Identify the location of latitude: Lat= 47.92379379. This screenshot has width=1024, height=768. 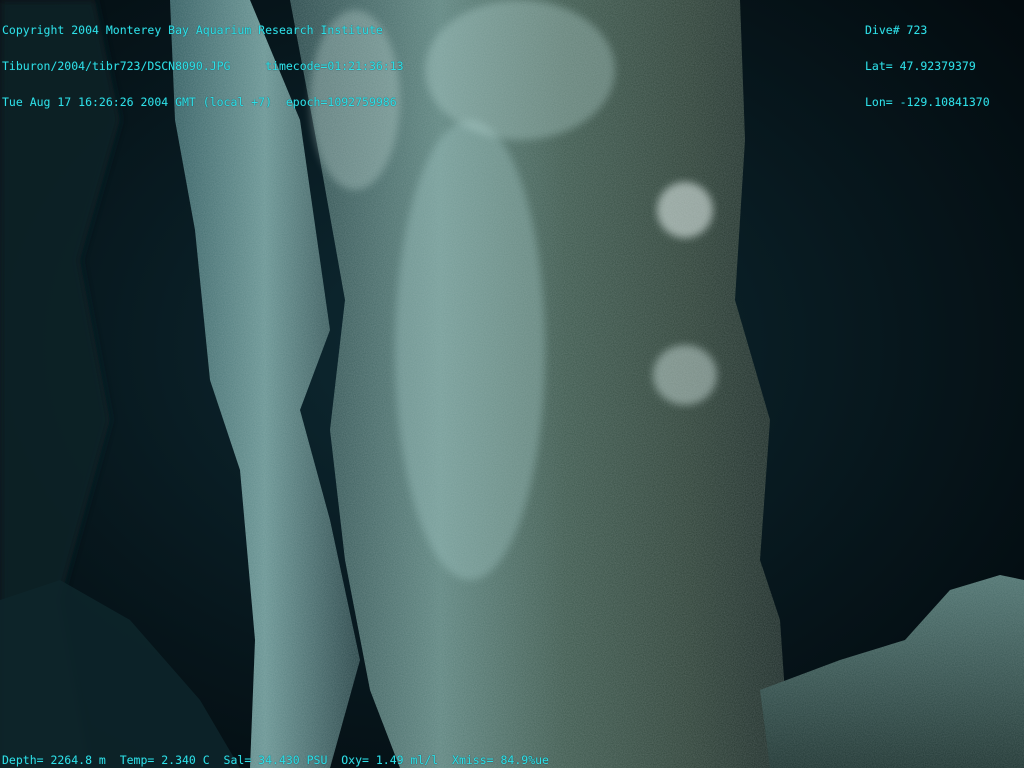
(920, 66).